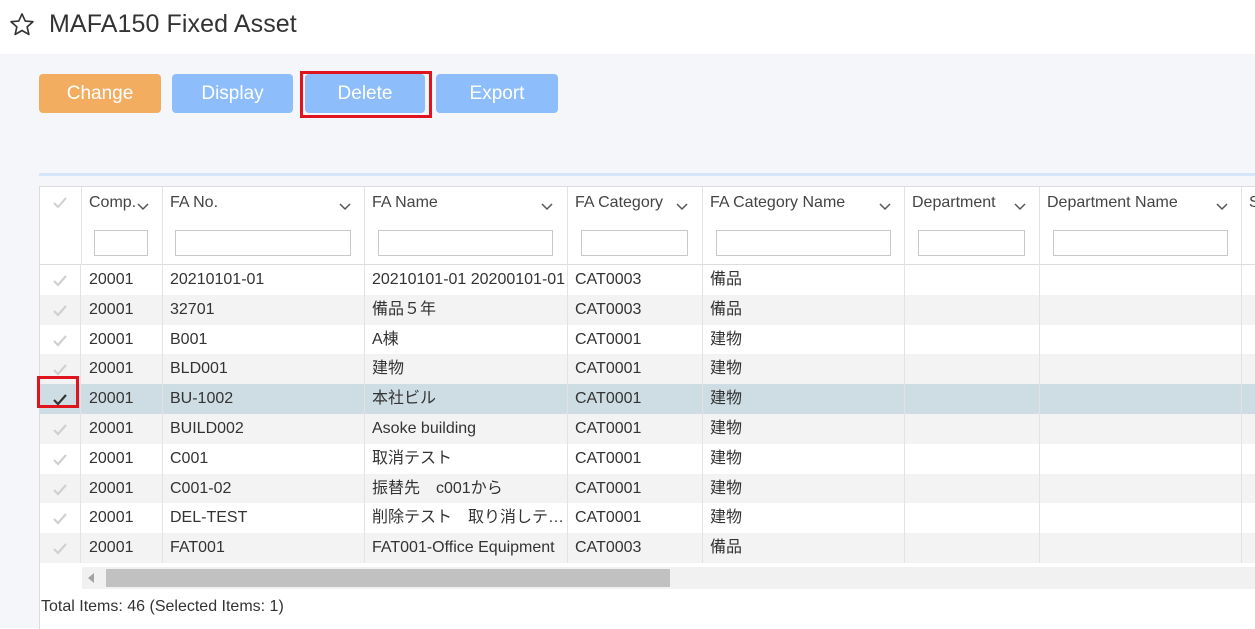 Image resolution: width=1255 pixels, height=629 pixels. What do you see at coordinates (497, 93) in the screenshot?
I see `export-button: Export` at bounding box center [497, 93].